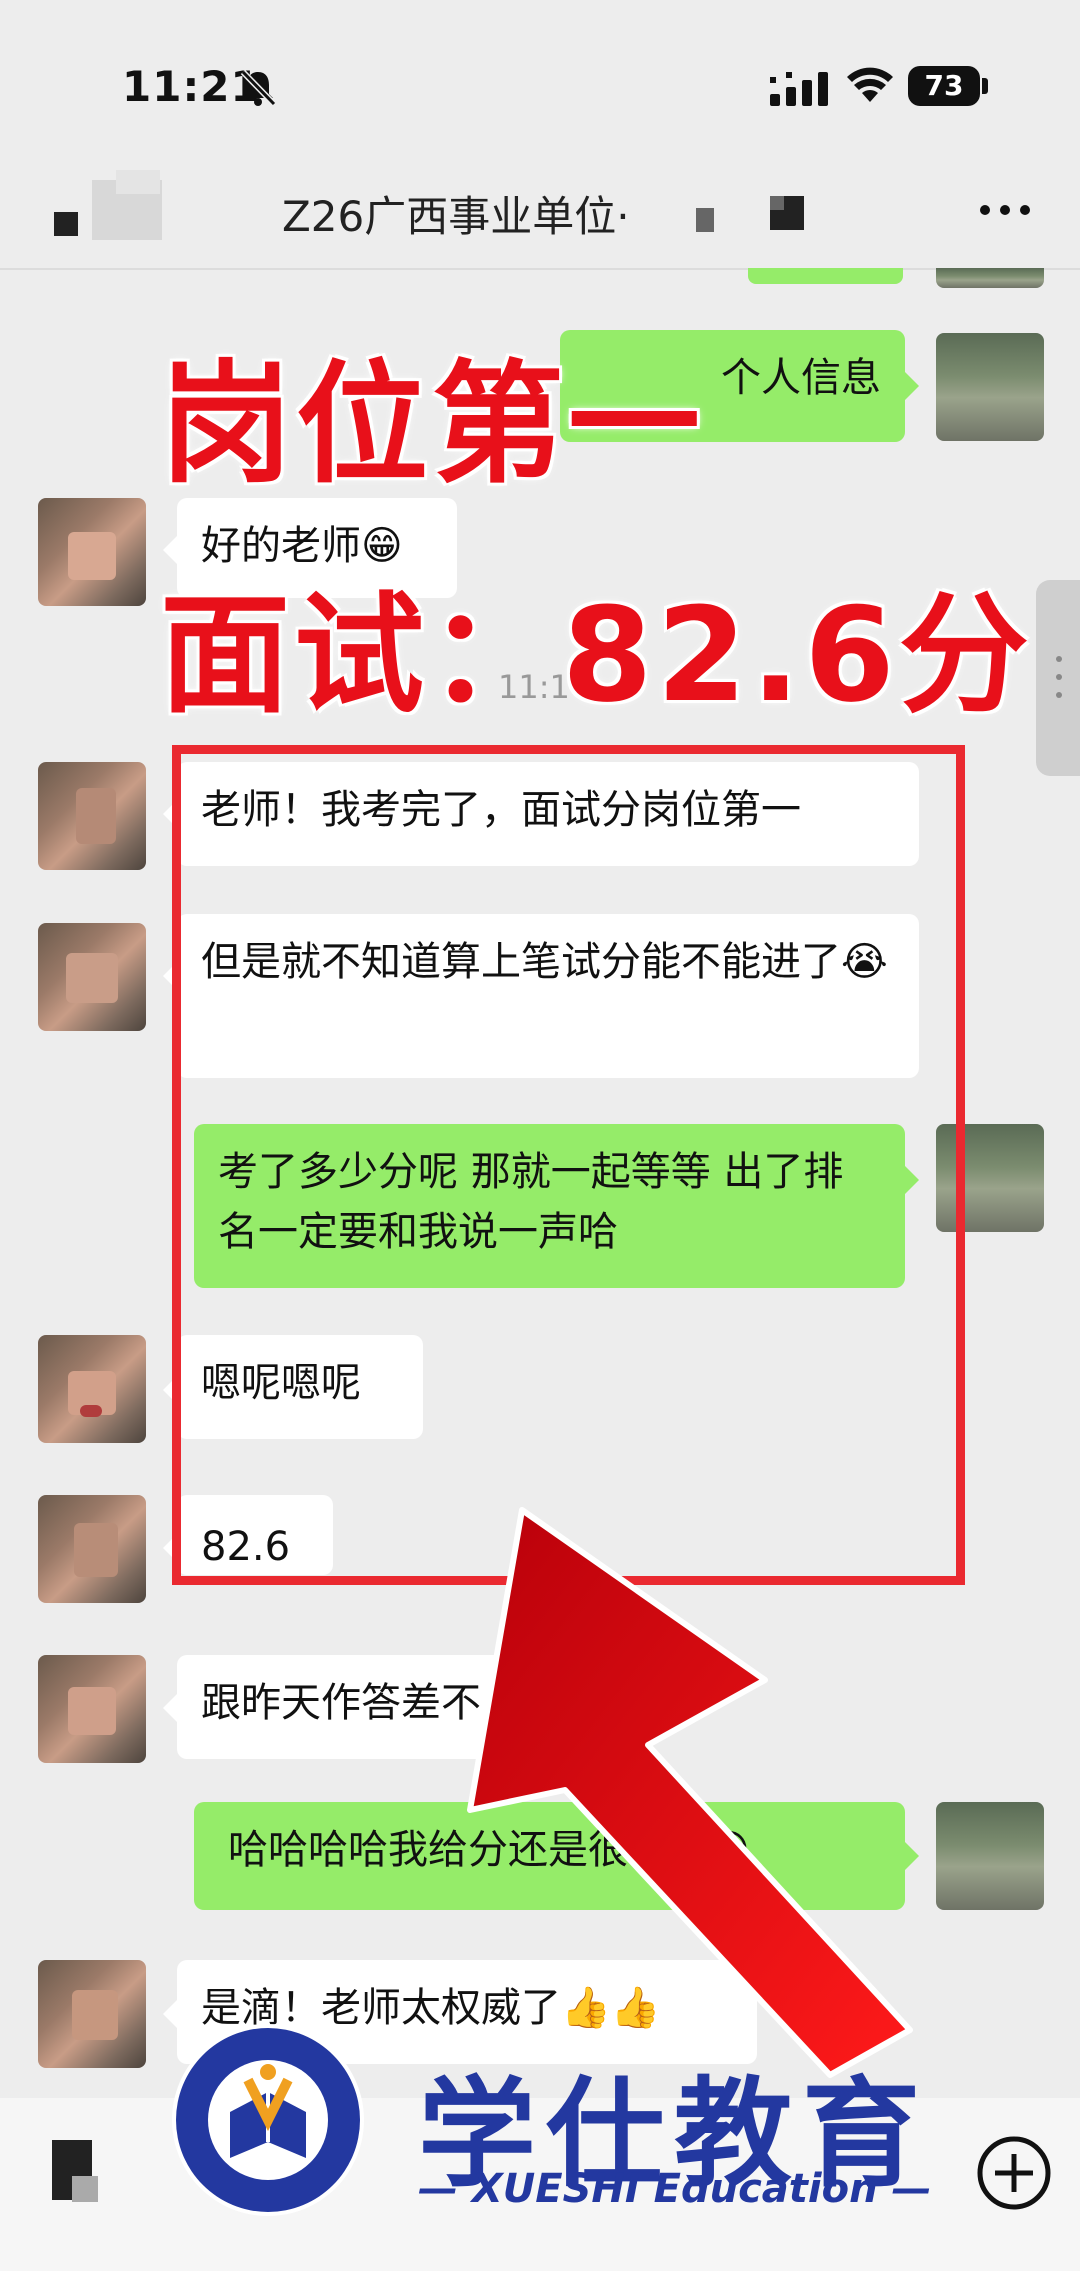 The width and height of the screenshot is (1080, 2271). What do you see at coordinates (801, 378) in the screenshot?
I see `message-text: 个人信息` at bounding box center [801, 378].